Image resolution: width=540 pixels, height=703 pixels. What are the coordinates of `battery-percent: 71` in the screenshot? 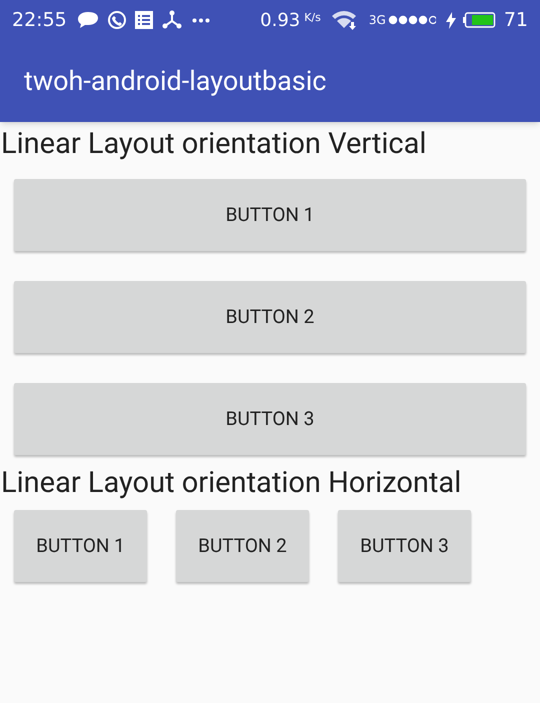 It's located at (516, 20).